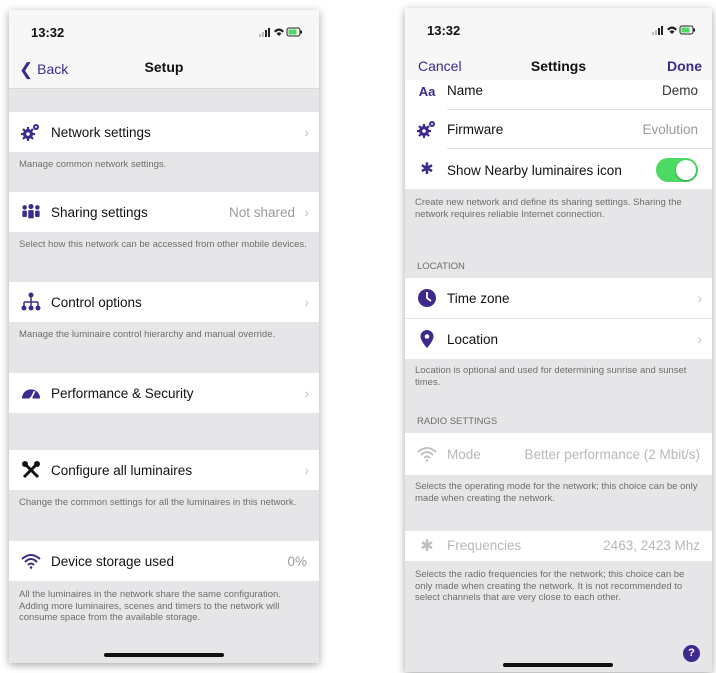  I want to click on performance-security-label: Performance & Security, so click(122, 393).